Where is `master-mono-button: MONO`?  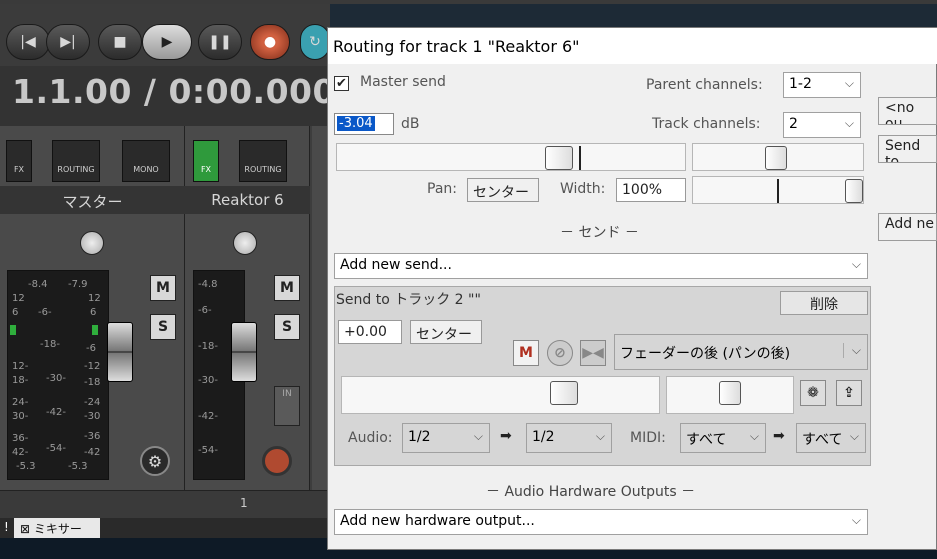
master-mono-button: MONO is located at coordinates (146, 161).